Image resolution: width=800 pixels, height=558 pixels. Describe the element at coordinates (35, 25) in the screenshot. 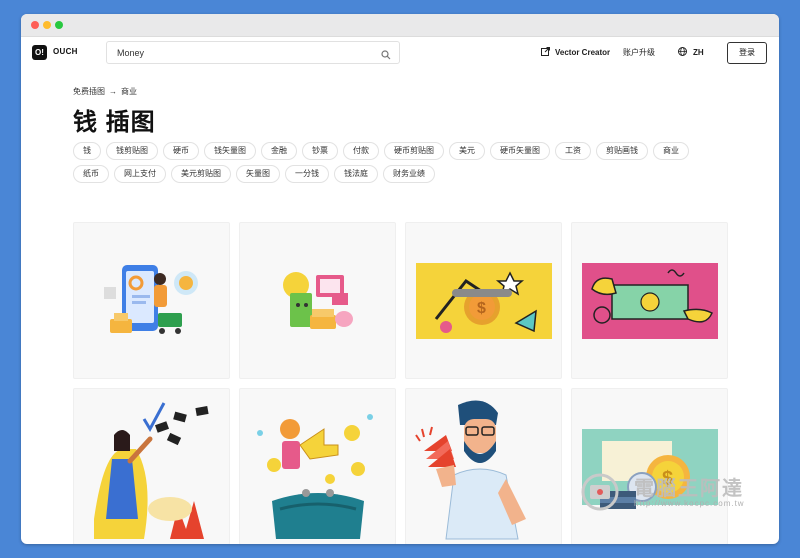

I see `close-window-icon` at that location.